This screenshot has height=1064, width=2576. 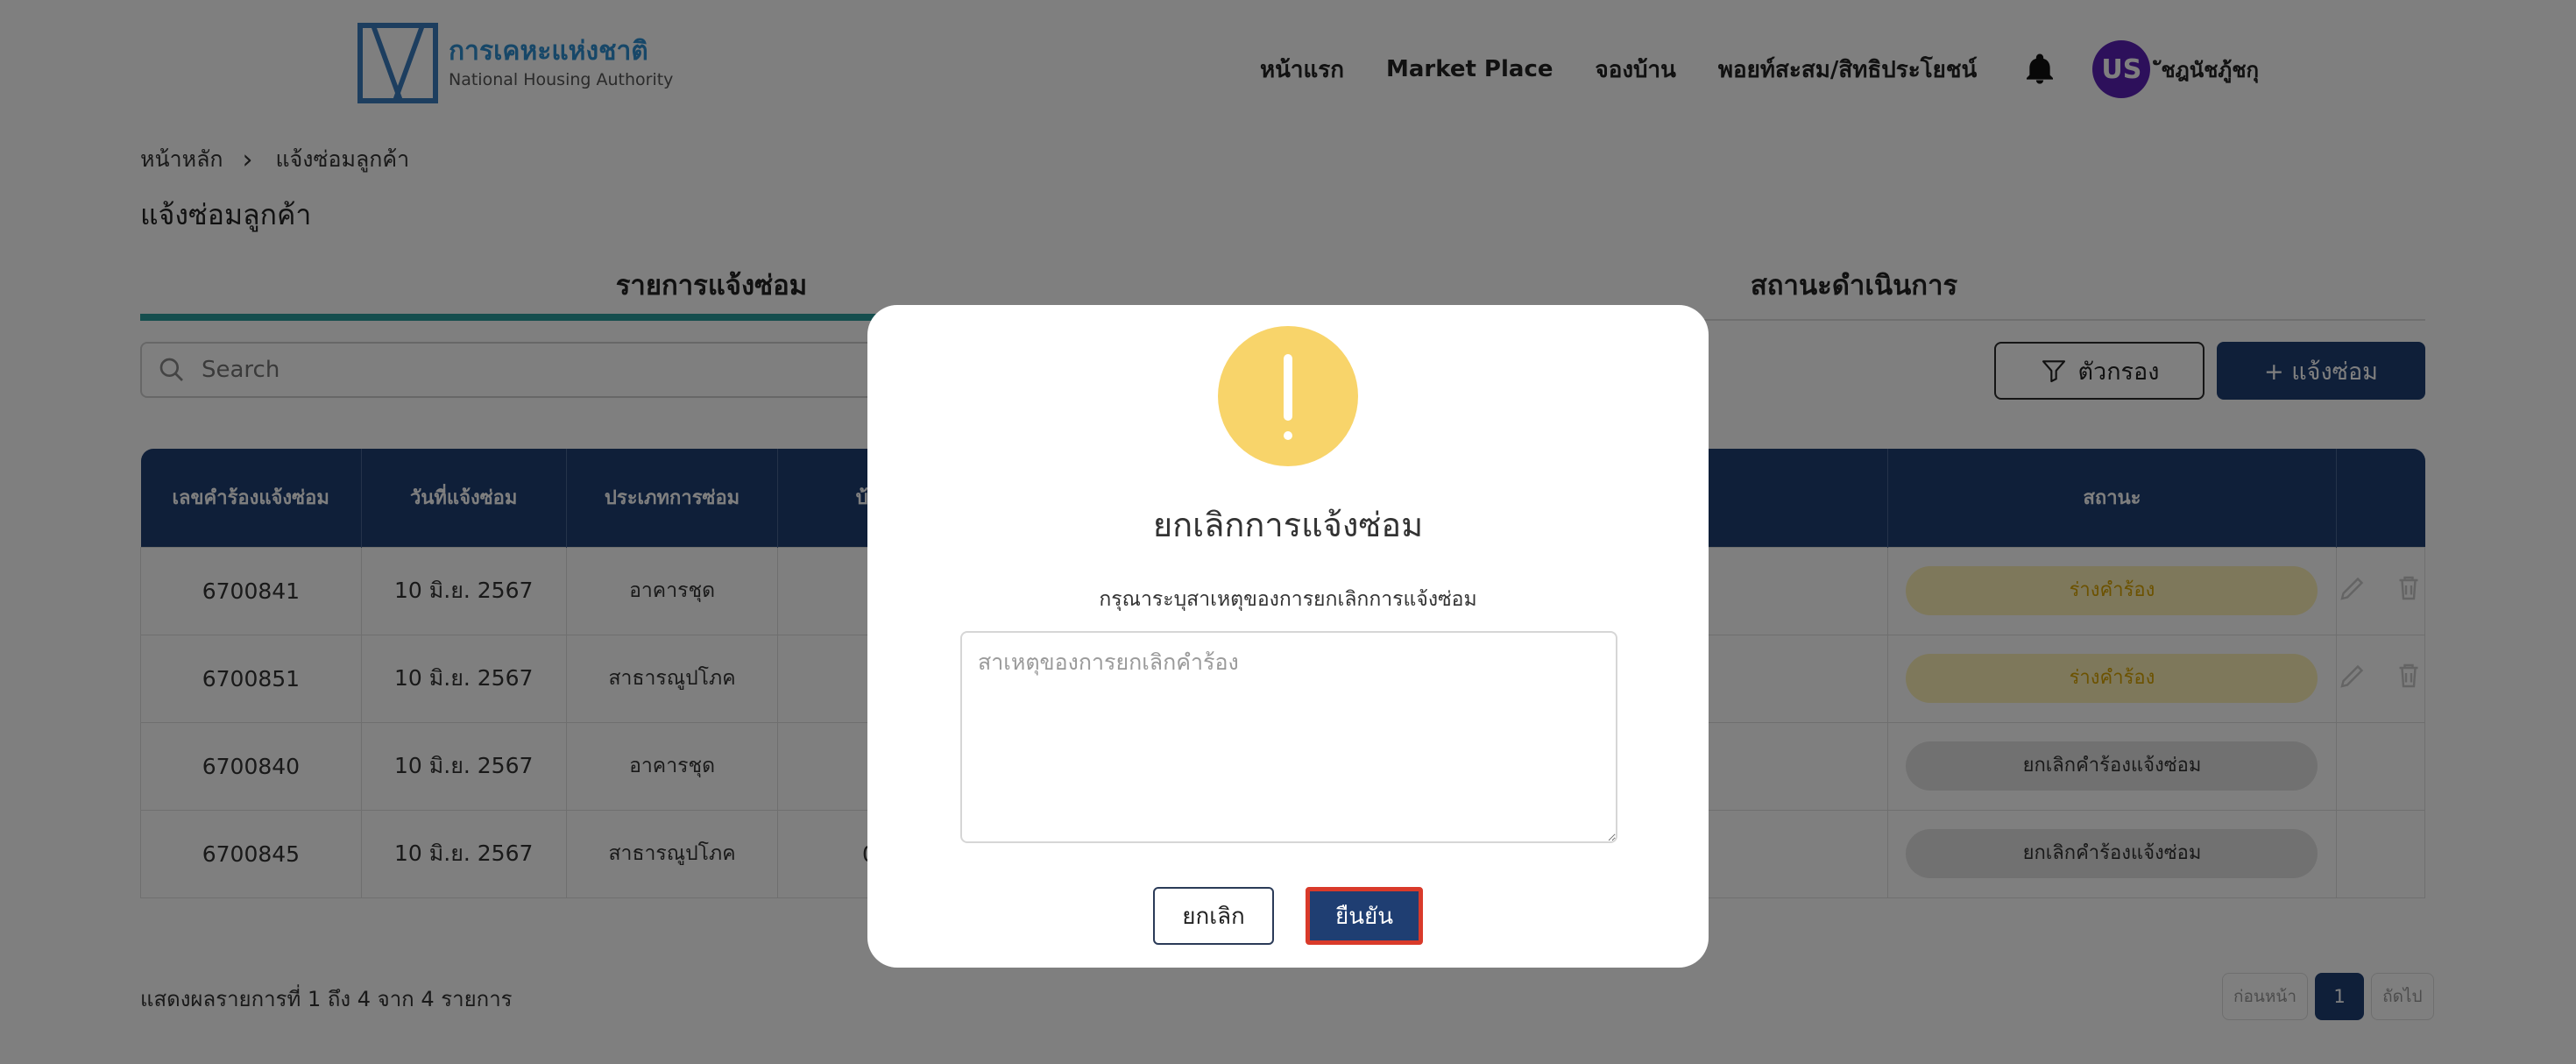 What do you see at coordinates (1288, 737) in the screenshot?
I see `cancel-reason-textarea` at bounding box center [1288, 737].